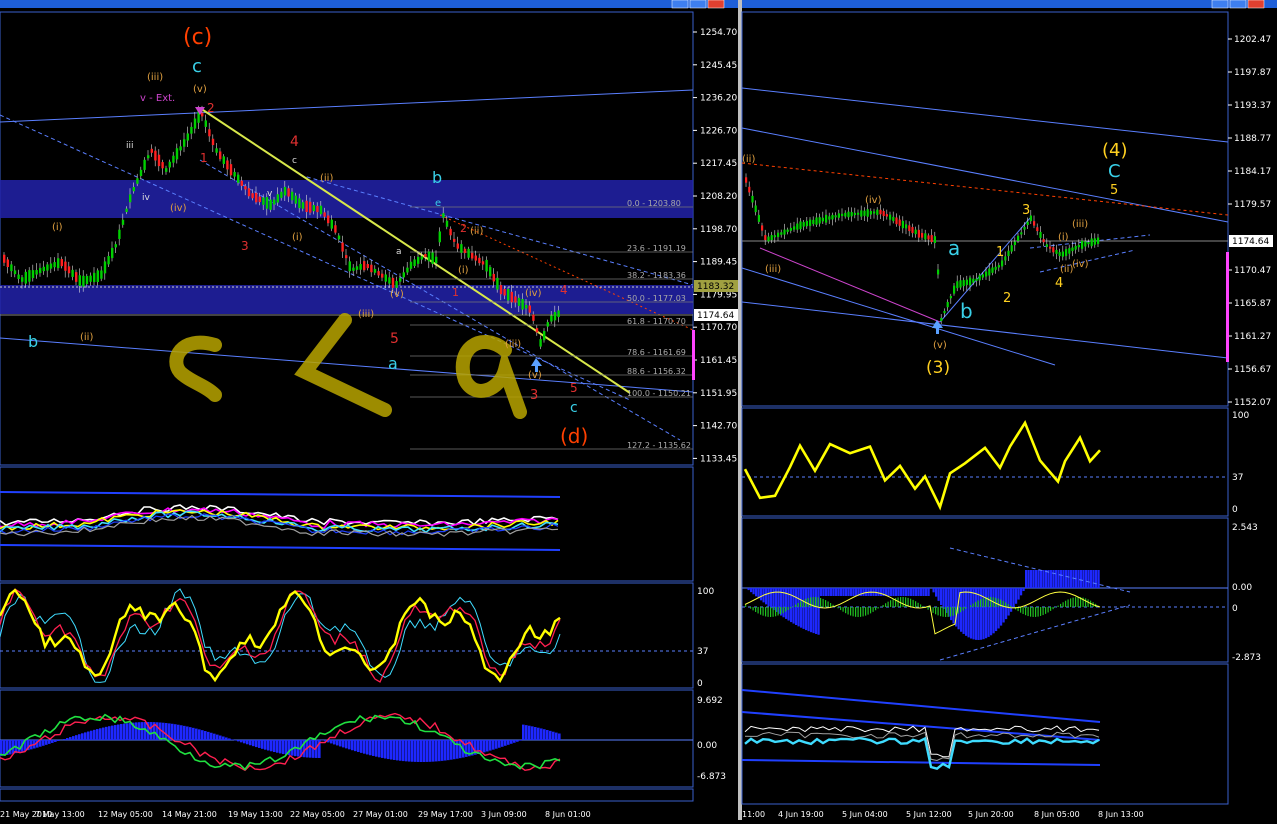 The height and width of the screenshot is (824, 1277). What do you see at coordinates (700, 684) in the screenshot?
I see `left-osc1-min: 0` at bounding box center [700, 684].